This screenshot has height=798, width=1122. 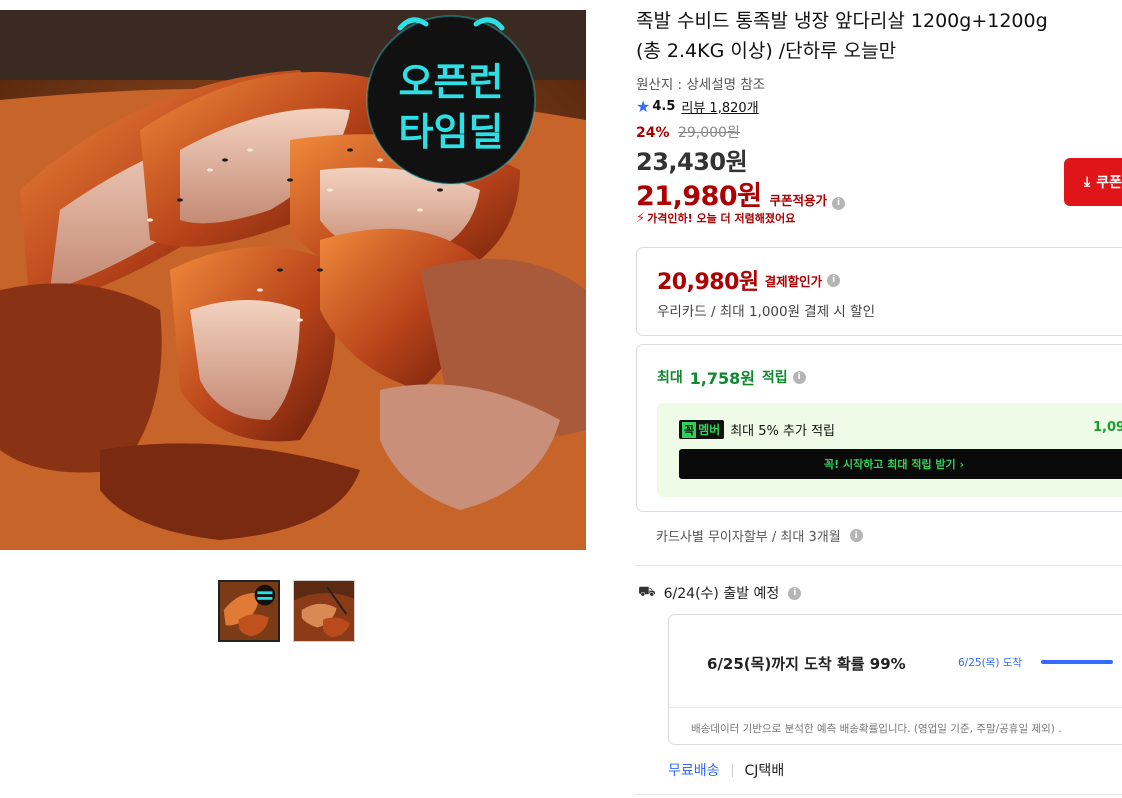 I want to click on card-discount-price-row: 20,980원 결제할인가 i, so click(x=749, y=280).